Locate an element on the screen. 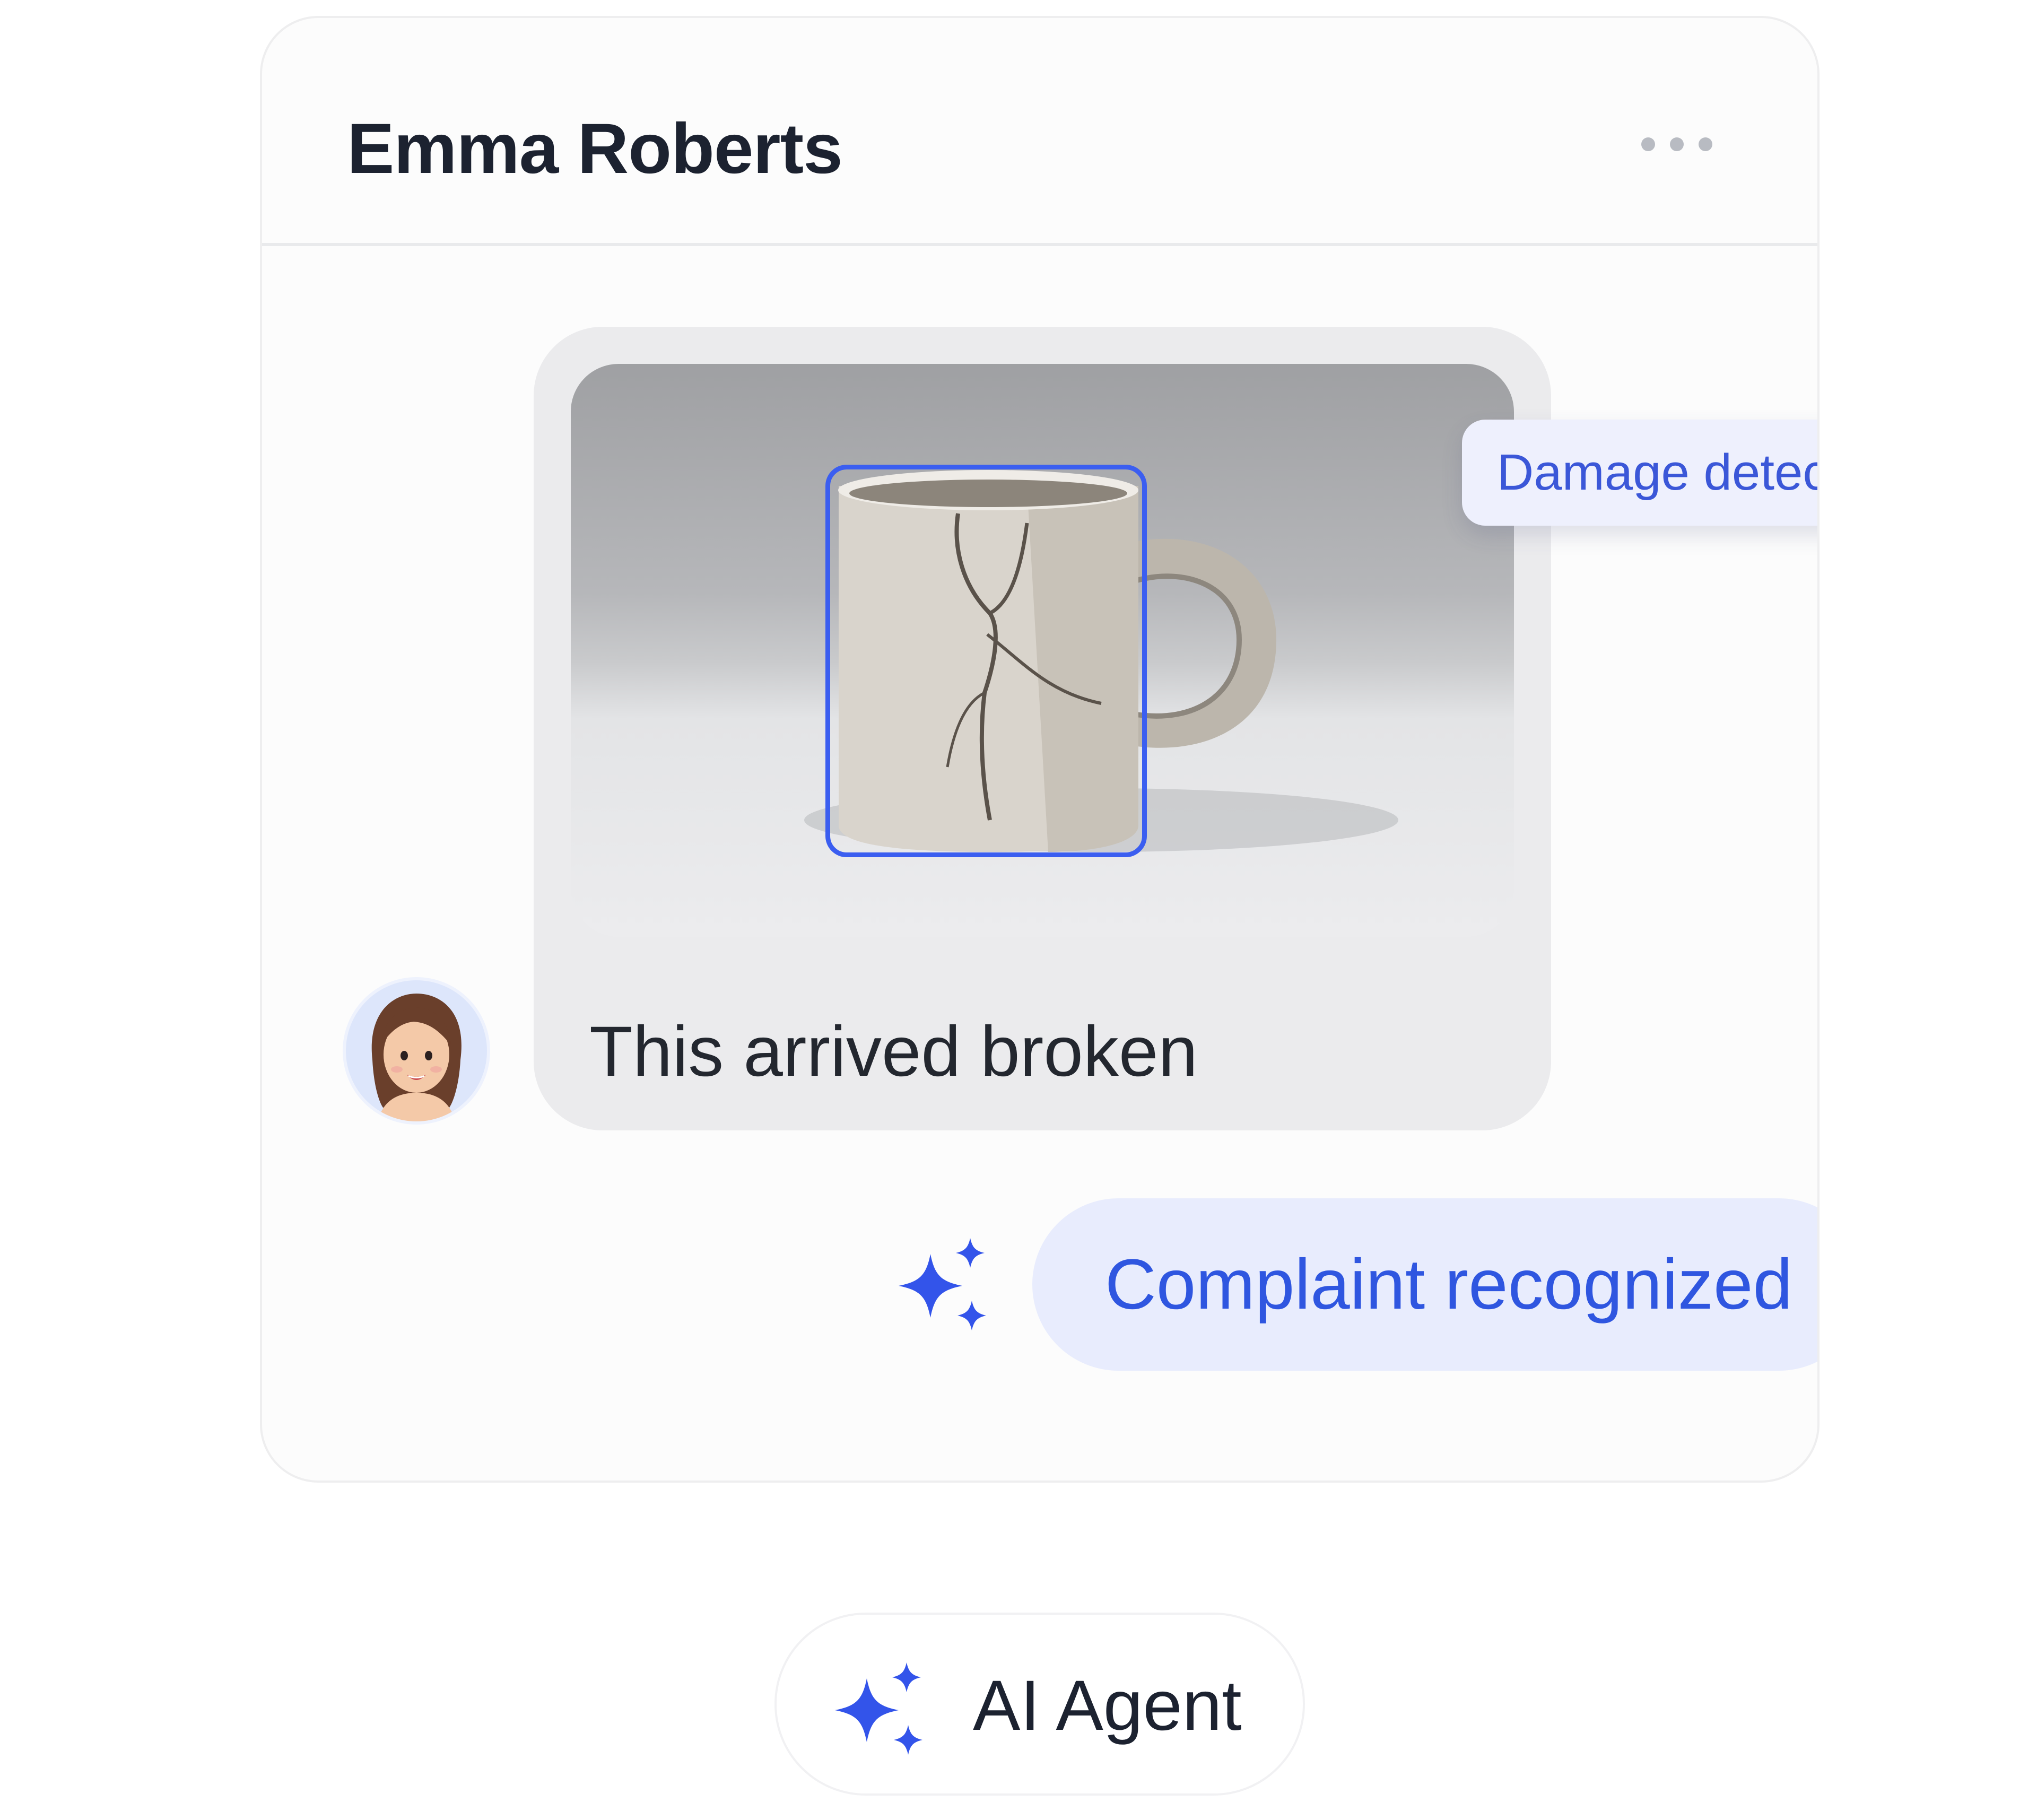  damage-highlight-box is located at coordinates (986, 661).